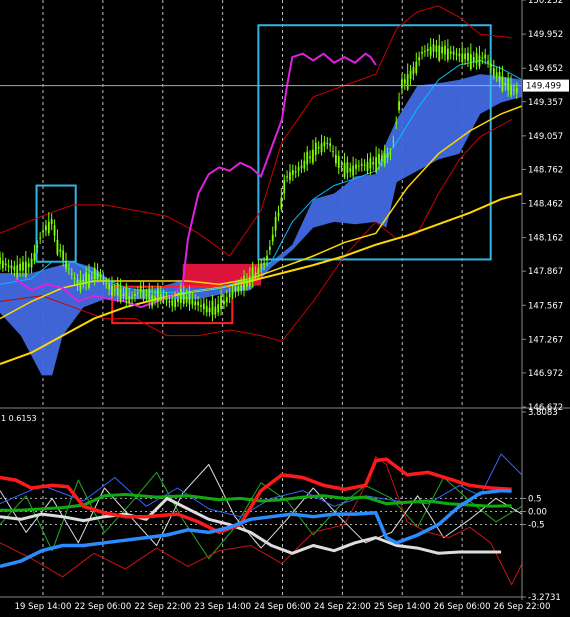  I want to click on y-tick-label: 149.952, so click(545, 35).